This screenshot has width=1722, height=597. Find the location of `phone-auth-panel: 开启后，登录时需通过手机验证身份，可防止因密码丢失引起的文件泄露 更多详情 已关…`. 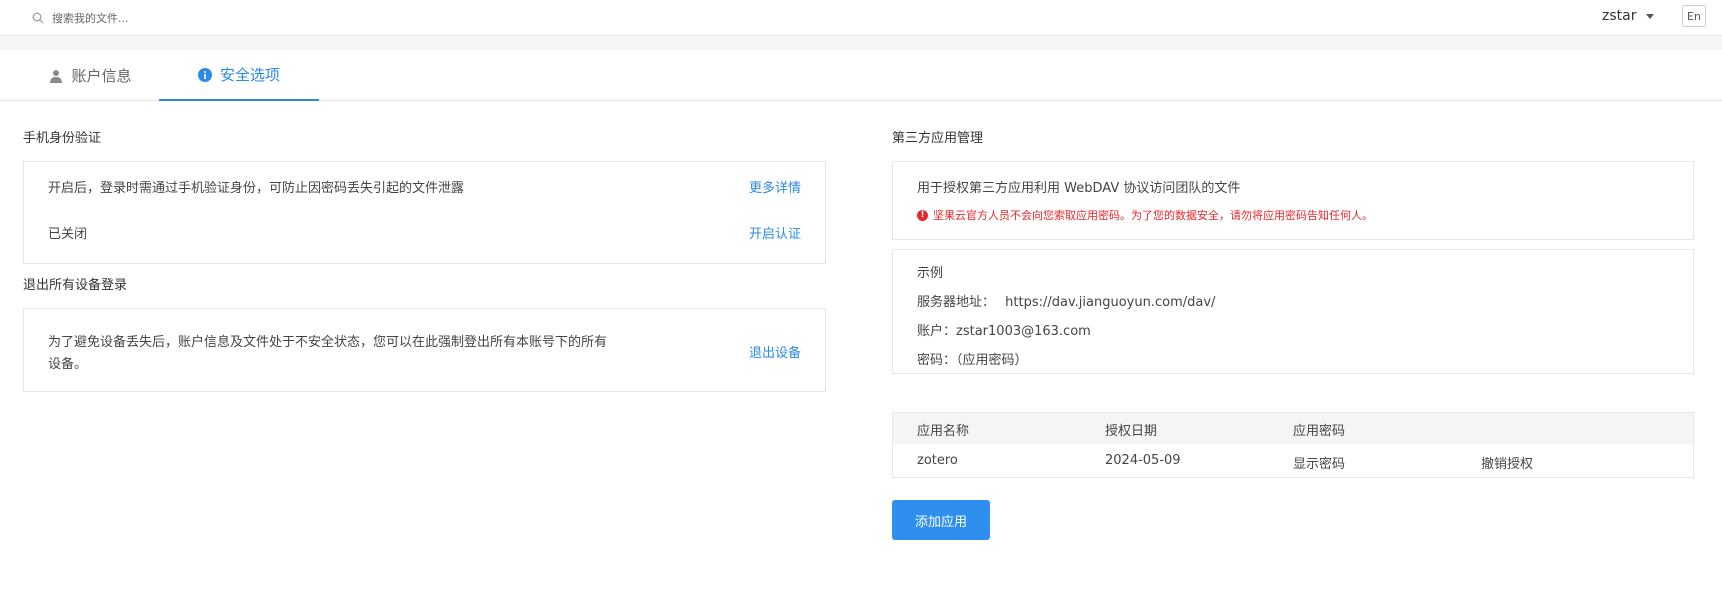

phone-auth-panel: 开启后，登录时需通过手机验证身份，可防止因密码丢失引起的文件泄露 更多详情 已关… is located at coordinates (424, 212).